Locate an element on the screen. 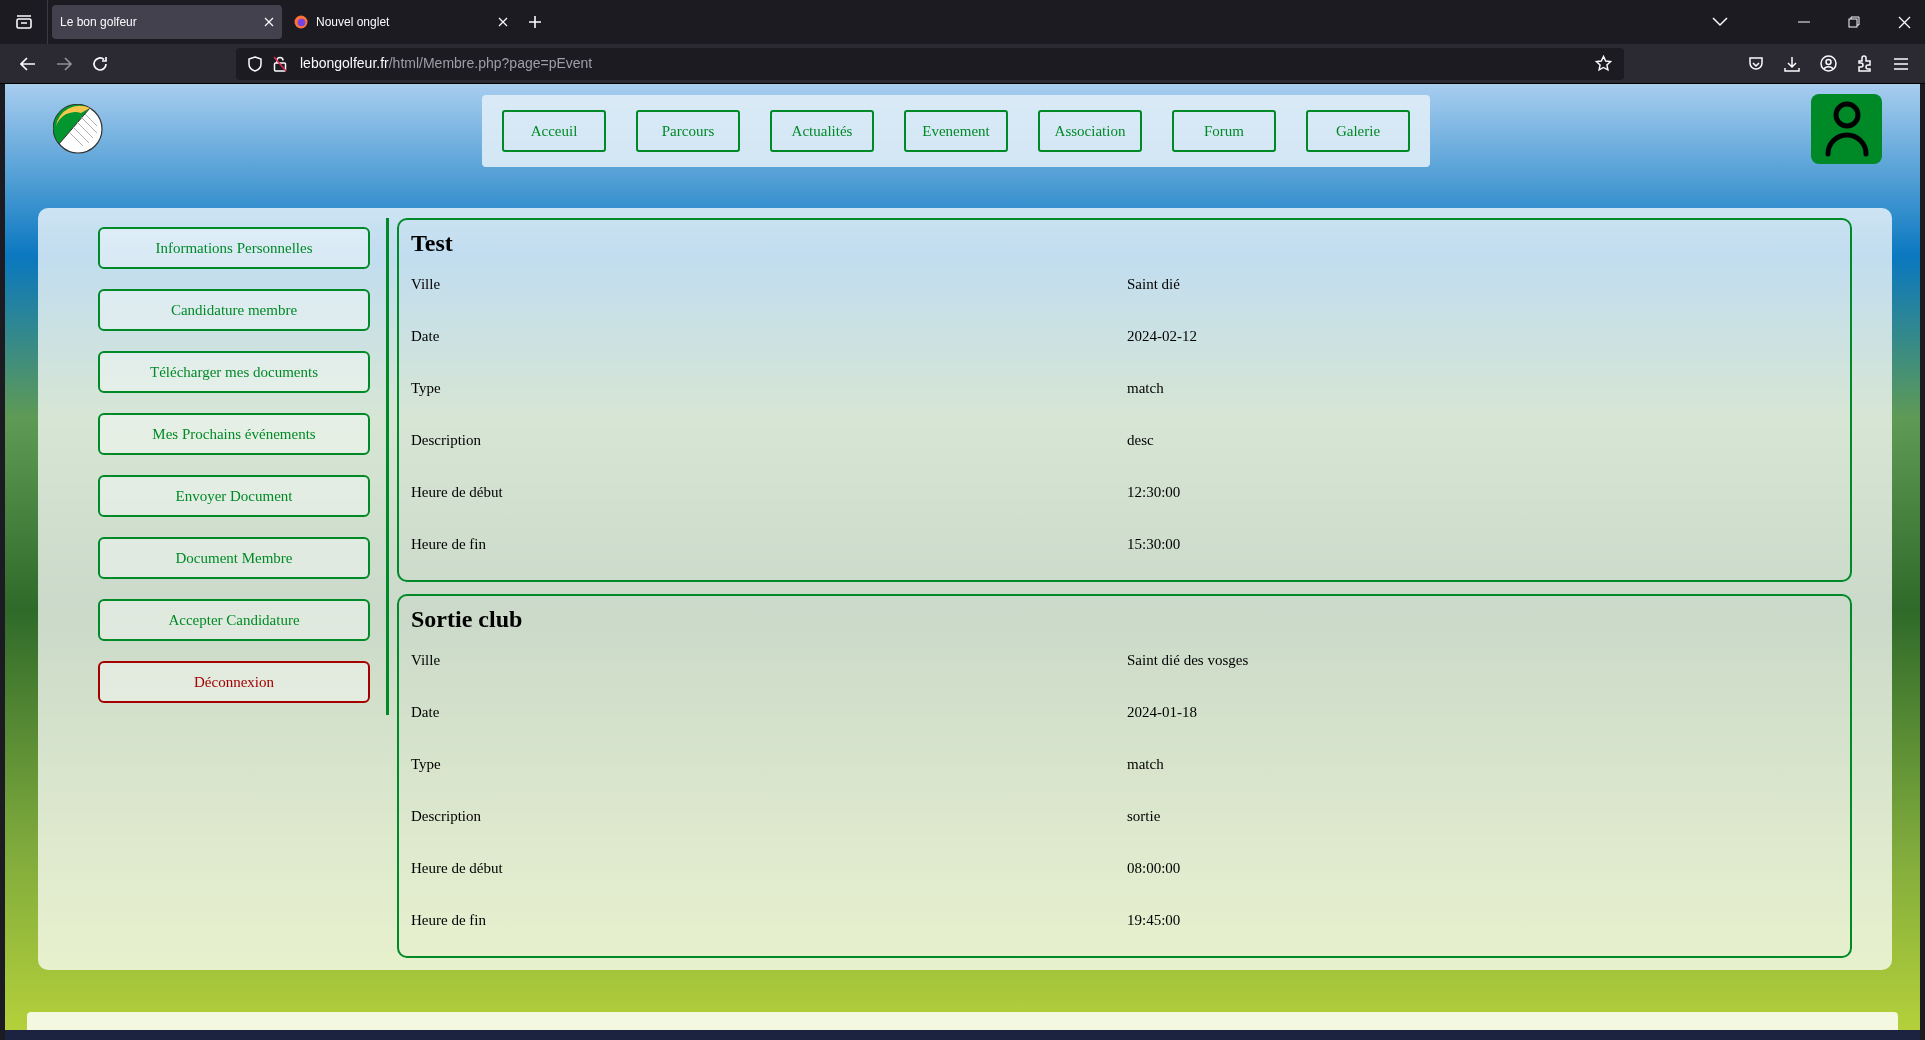  puzzle-icon is located at coordinates (1865, 63).